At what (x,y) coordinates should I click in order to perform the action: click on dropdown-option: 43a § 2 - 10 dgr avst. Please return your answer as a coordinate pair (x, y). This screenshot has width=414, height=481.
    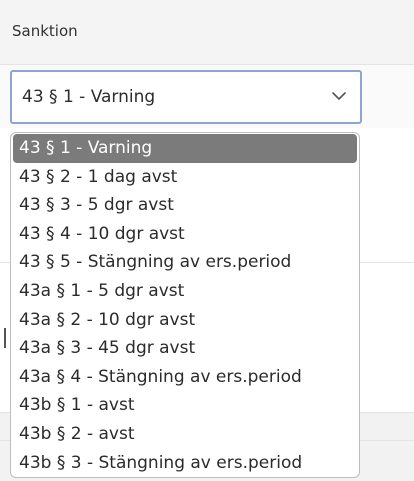
    Looking at the image, I should click on (185, 320).